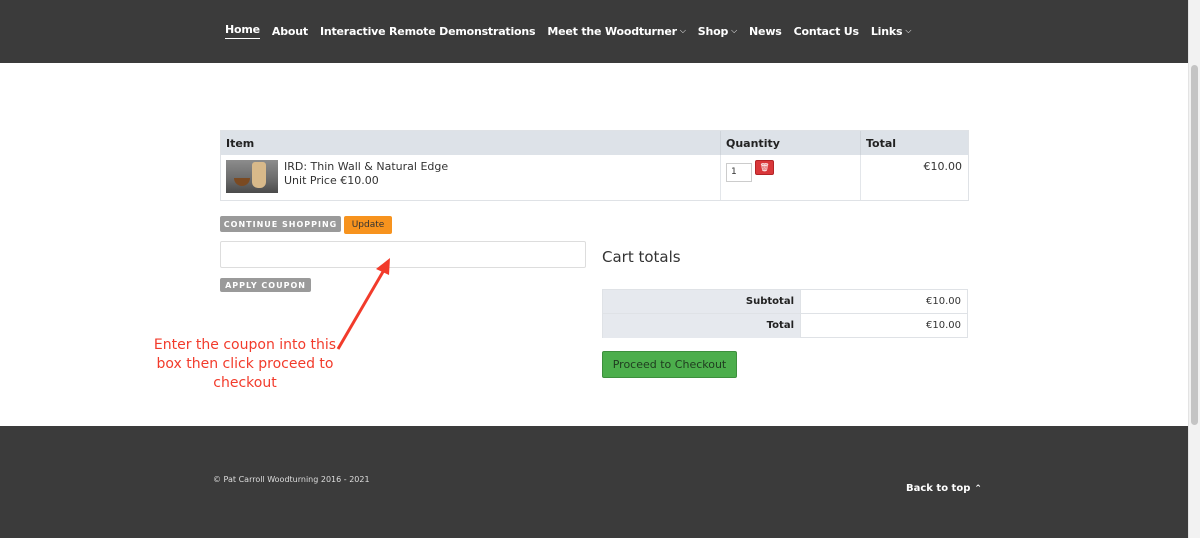 This screenshot has height=538, width=1200. What do you see at coordinates (290, 31) in the screenshot?
I see `nav-about: About` at bounding box center [290, 31].